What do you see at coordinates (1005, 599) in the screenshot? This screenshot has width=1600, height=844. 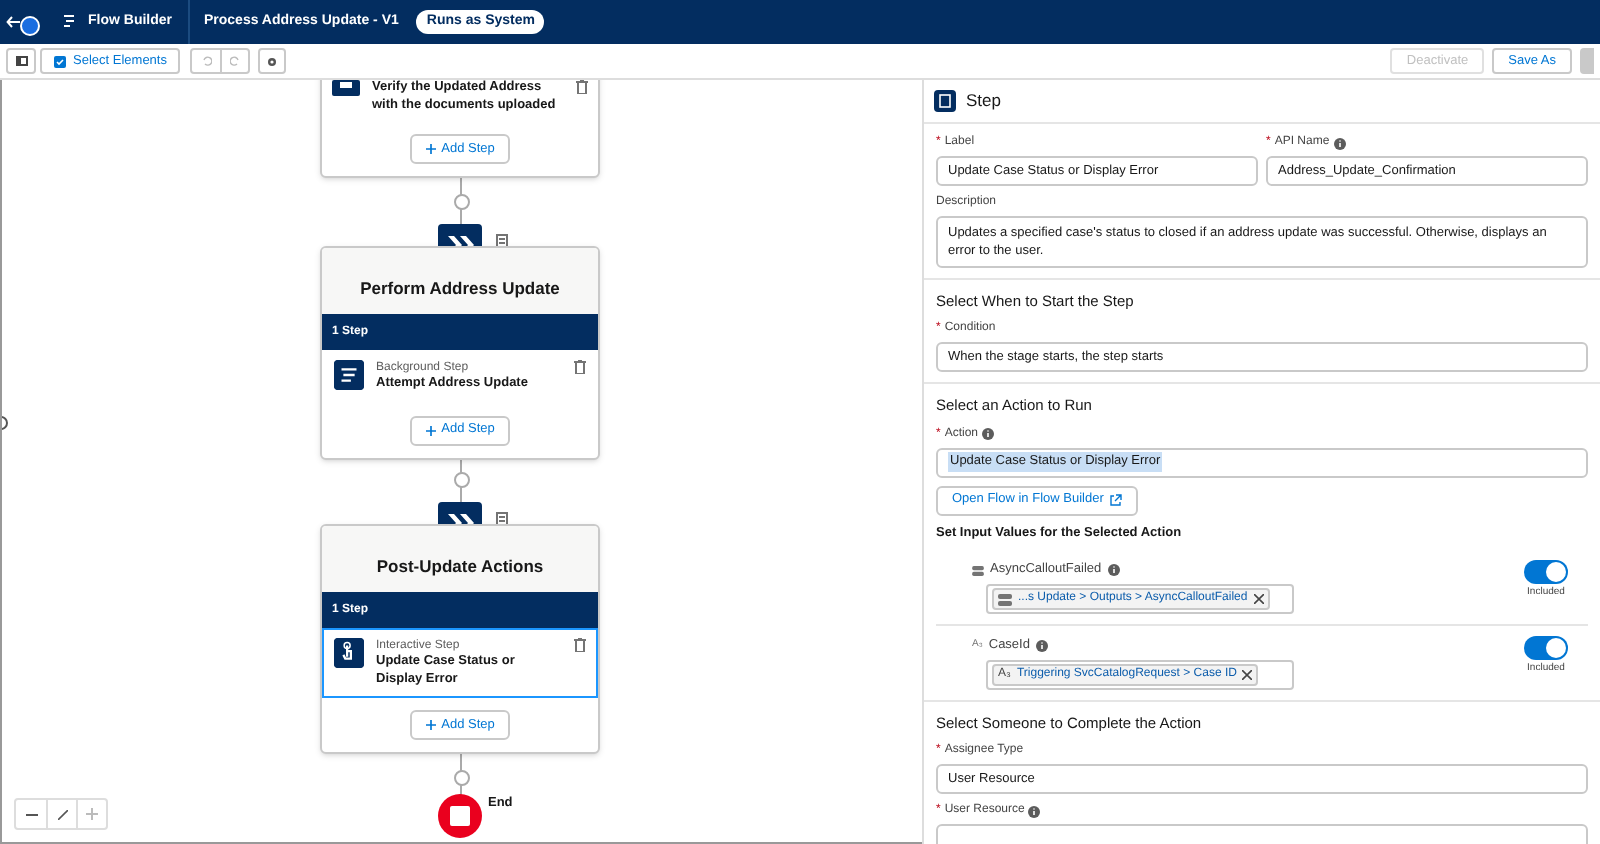 I see `toggle-icon` at bounding box center [1005, 599].